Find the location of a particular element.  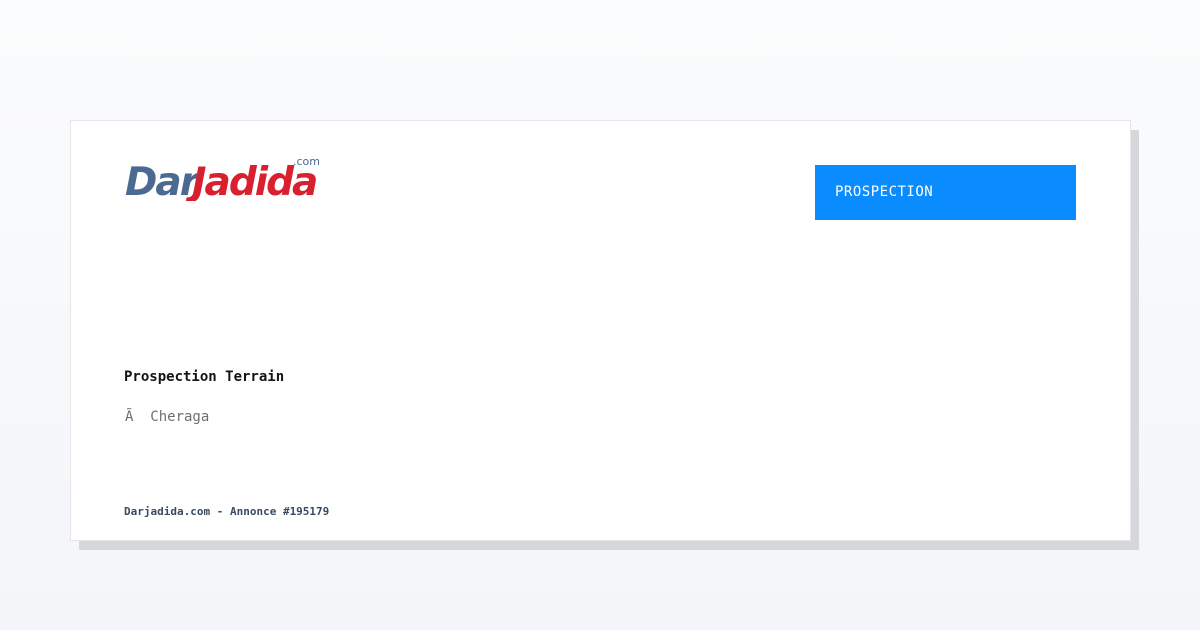

listing-location: Ã Cheraga is located at coordinates (167, 417).